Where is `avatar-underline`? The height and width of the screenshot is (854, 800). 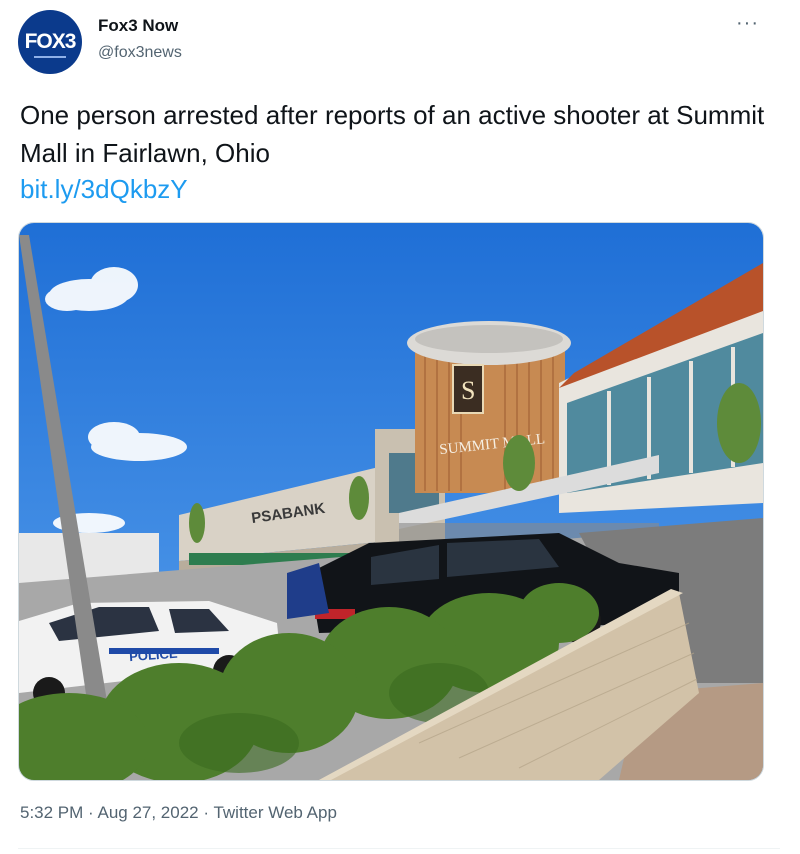
avatar-underline is located at coordinates (50, 57).